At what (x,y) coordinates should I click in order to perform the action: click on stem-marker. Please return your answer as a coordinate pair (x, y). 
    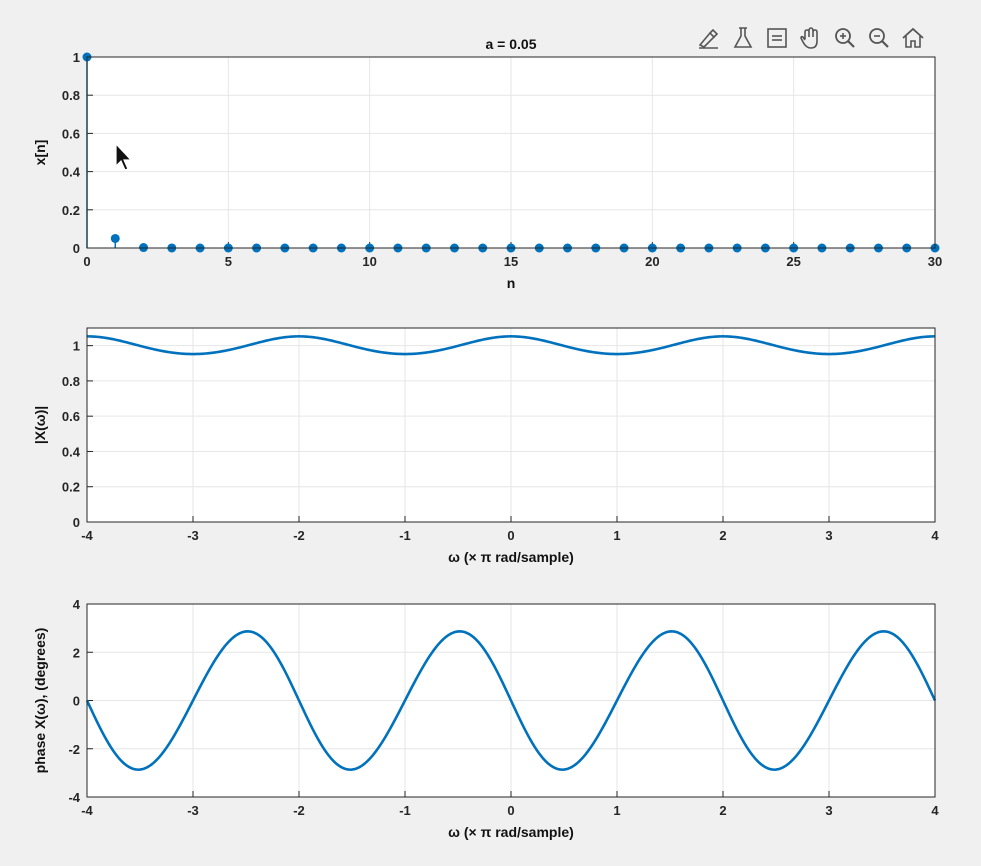
    Looking at the image, I should click on (115, 238).